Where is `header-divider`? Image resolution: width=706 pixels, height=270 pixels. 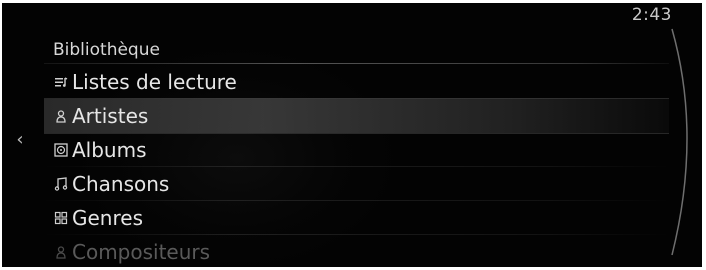
header-divider is located at coordinates (356, 63).